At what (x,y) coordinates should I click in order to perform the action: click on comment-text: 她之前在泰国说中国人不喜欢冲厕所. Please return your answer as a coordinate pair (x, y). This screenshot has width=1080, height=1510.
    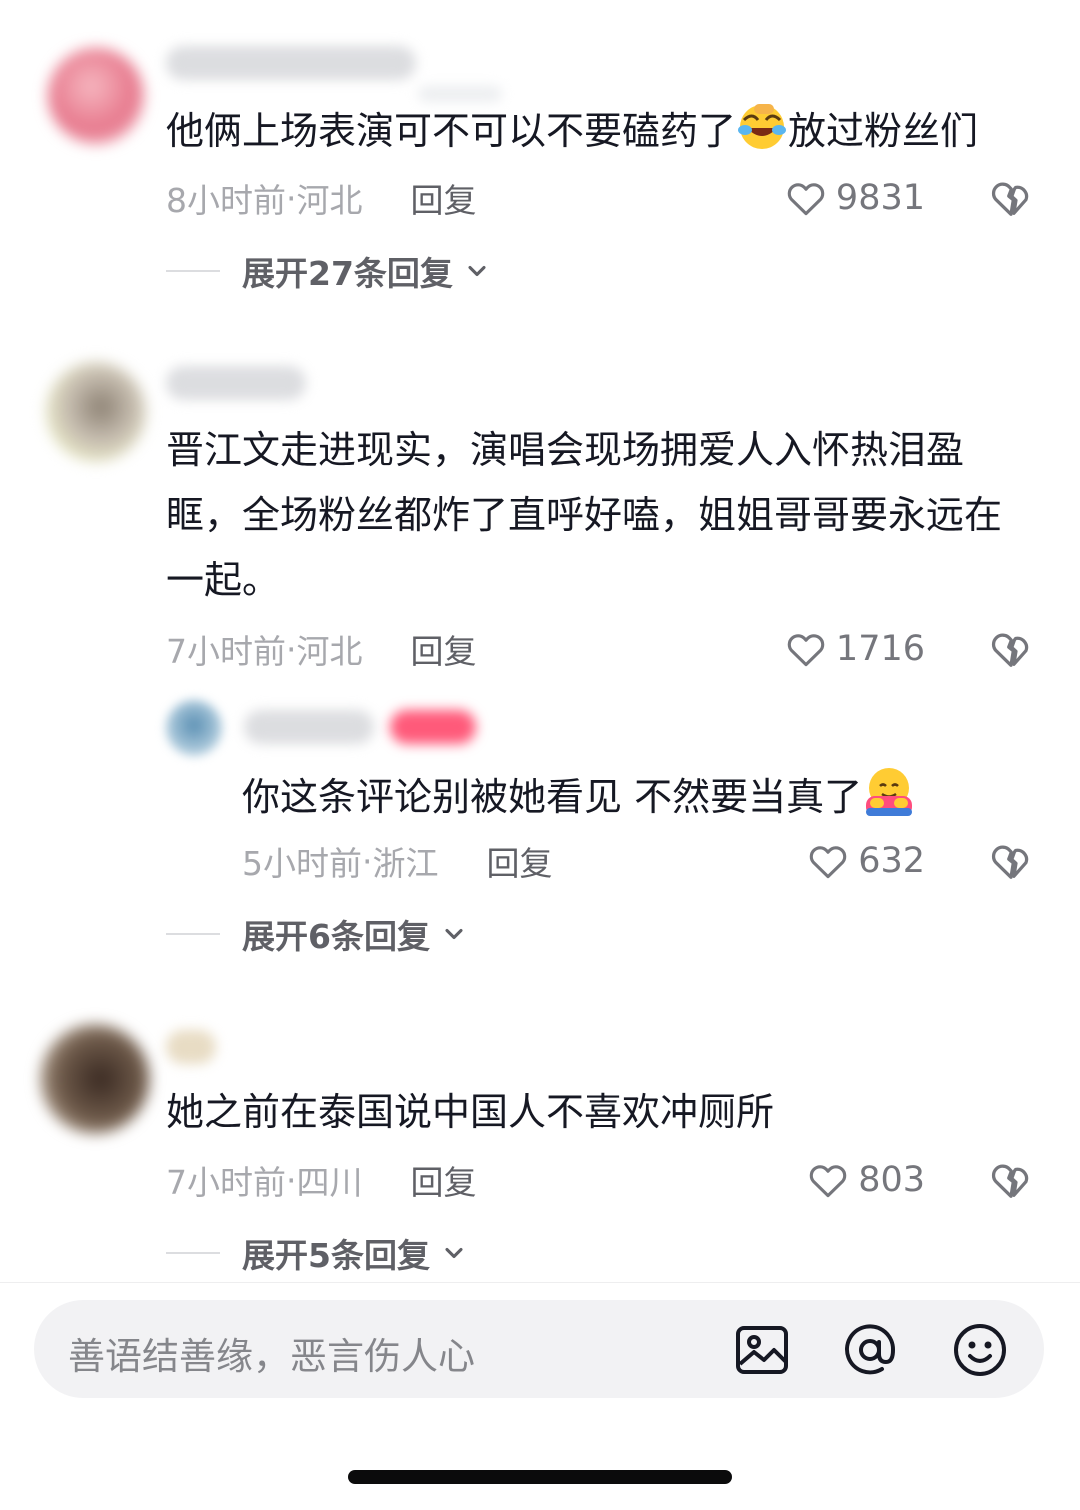
    Looking at the image, I should click on (596, 1112).